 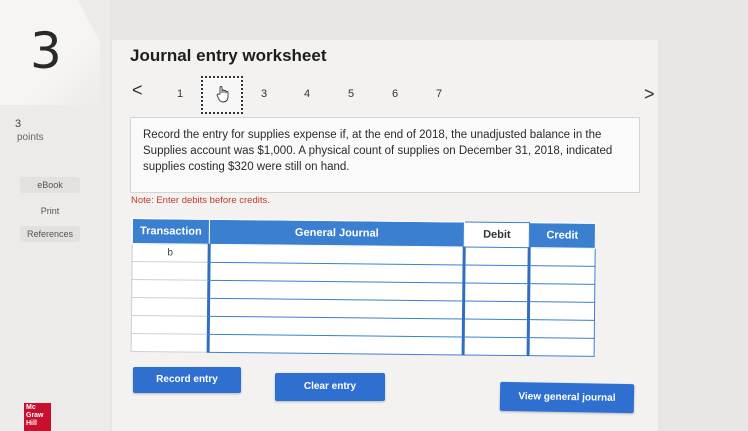 What do you see at coordinates (200, 200) in the screenshot?
I see `debits-note: Note: Enter debits before credits.` at bounding box center [200, 200].